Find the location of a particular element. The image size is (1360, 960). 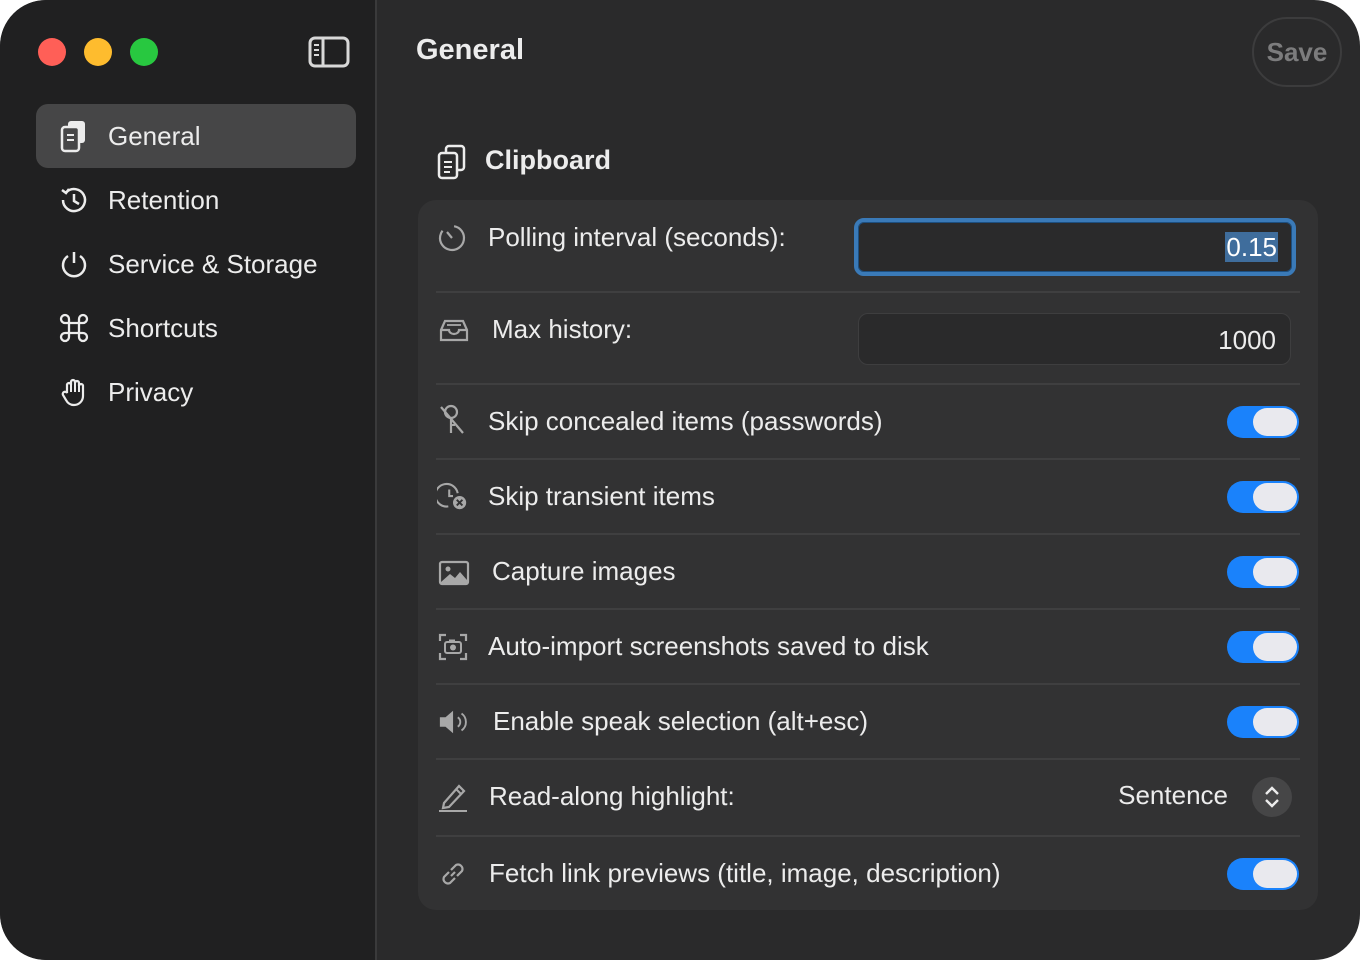

camera-viewfinder-icon is located at coordinates (453, 647).